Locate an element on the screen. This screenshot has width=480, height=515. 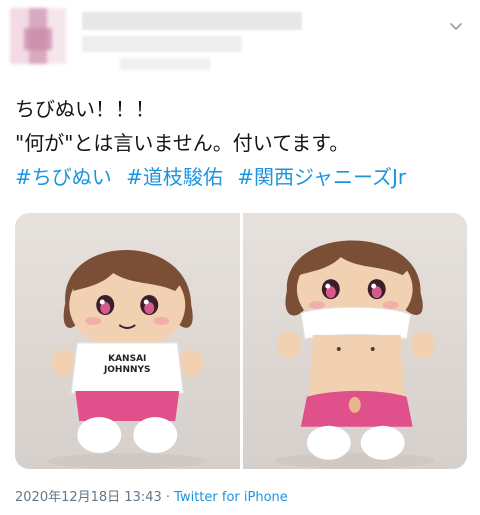
hashtag-link: #道枝駿佑 is located at coordinates (174, 177).